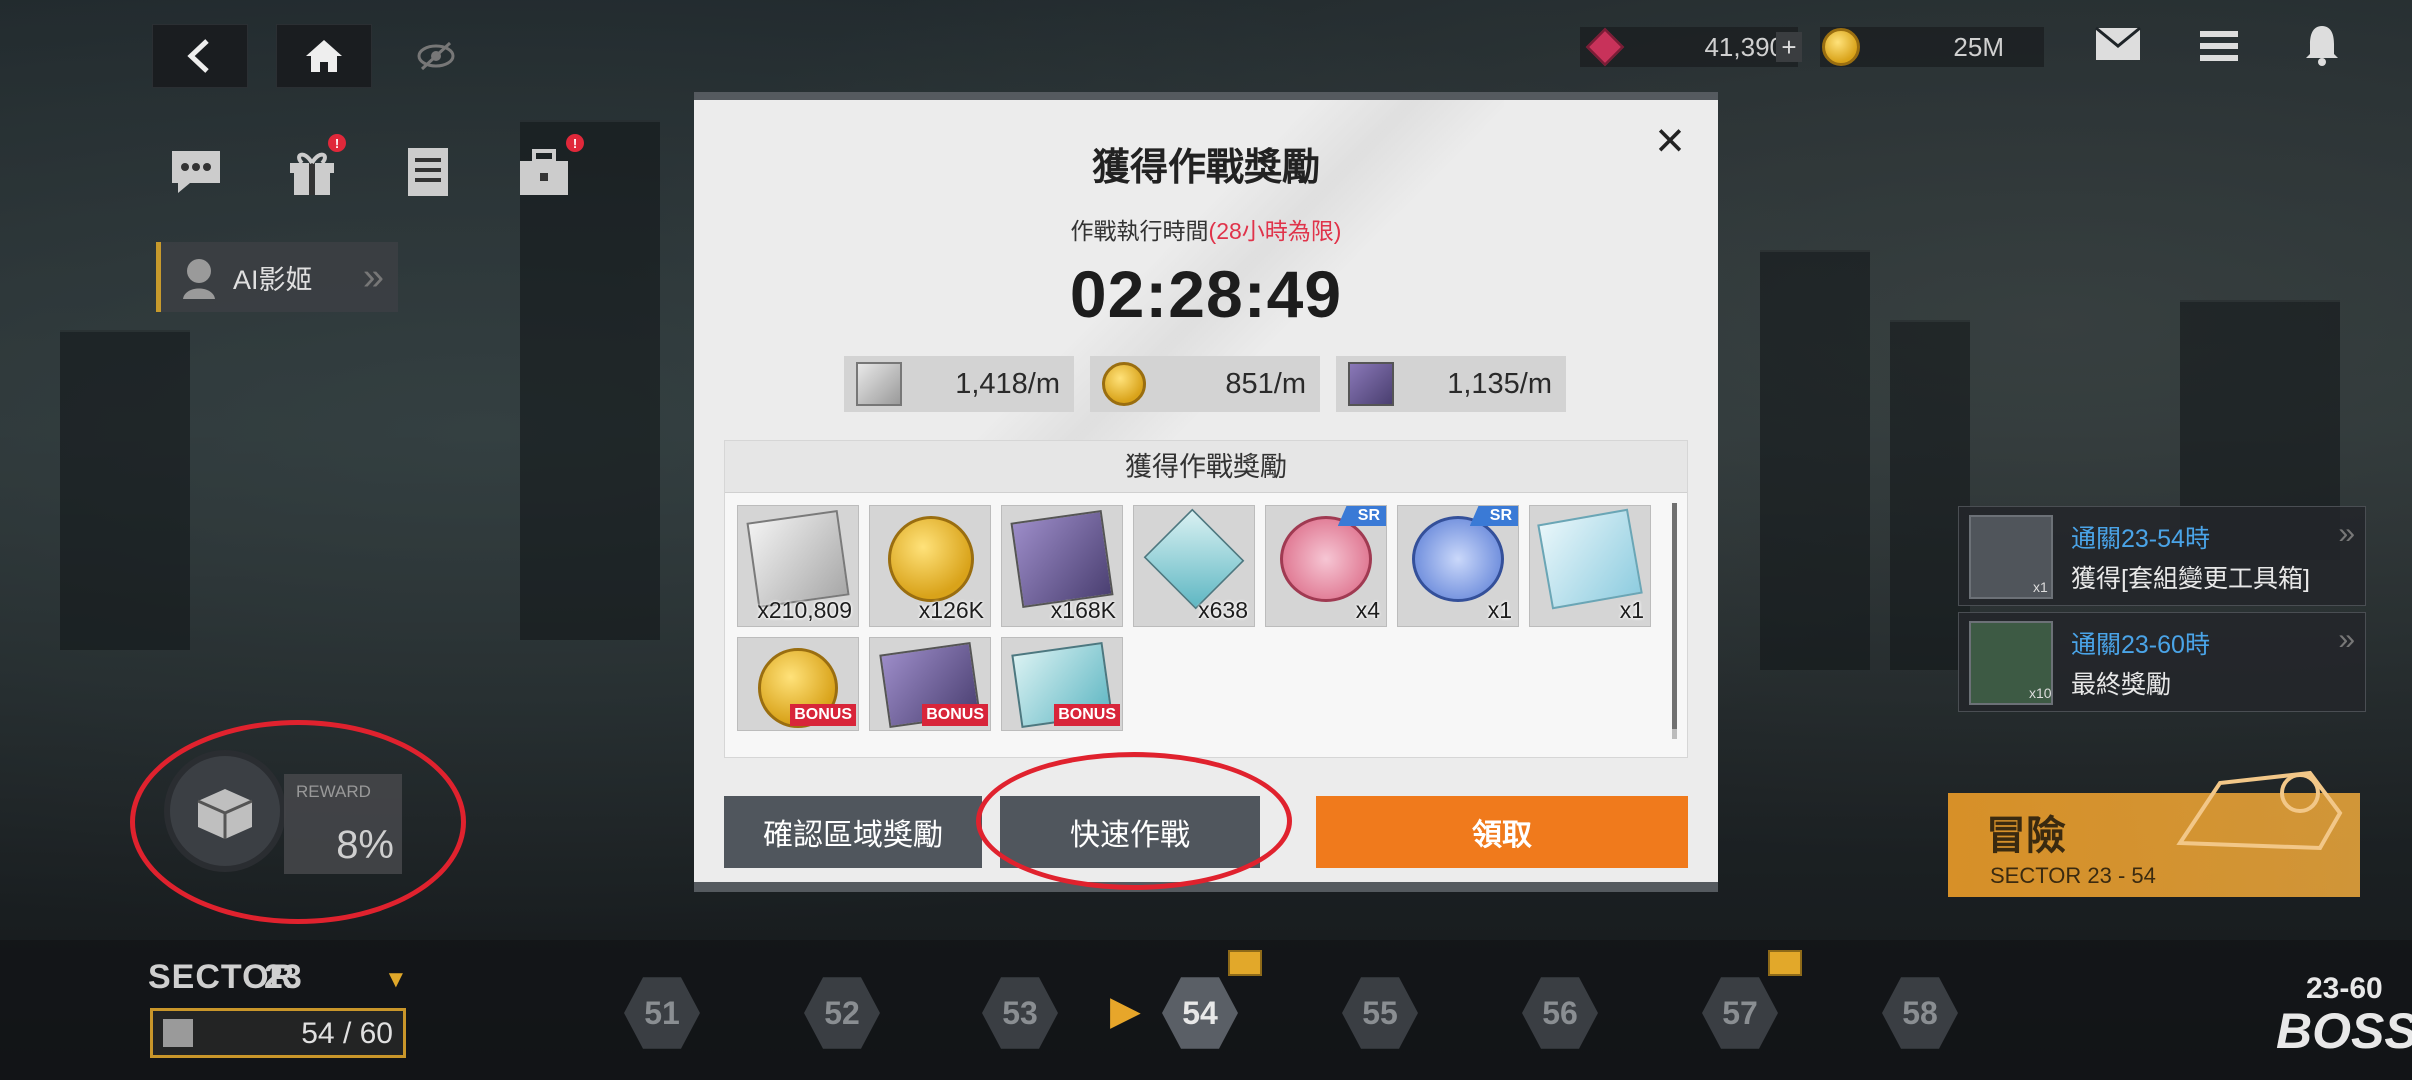 This screenshot has height=1080, width=2412. Describe the element at coordinates (2344, 988) in the screenshot. I see `boss-stage-label: 23-60` at that location.